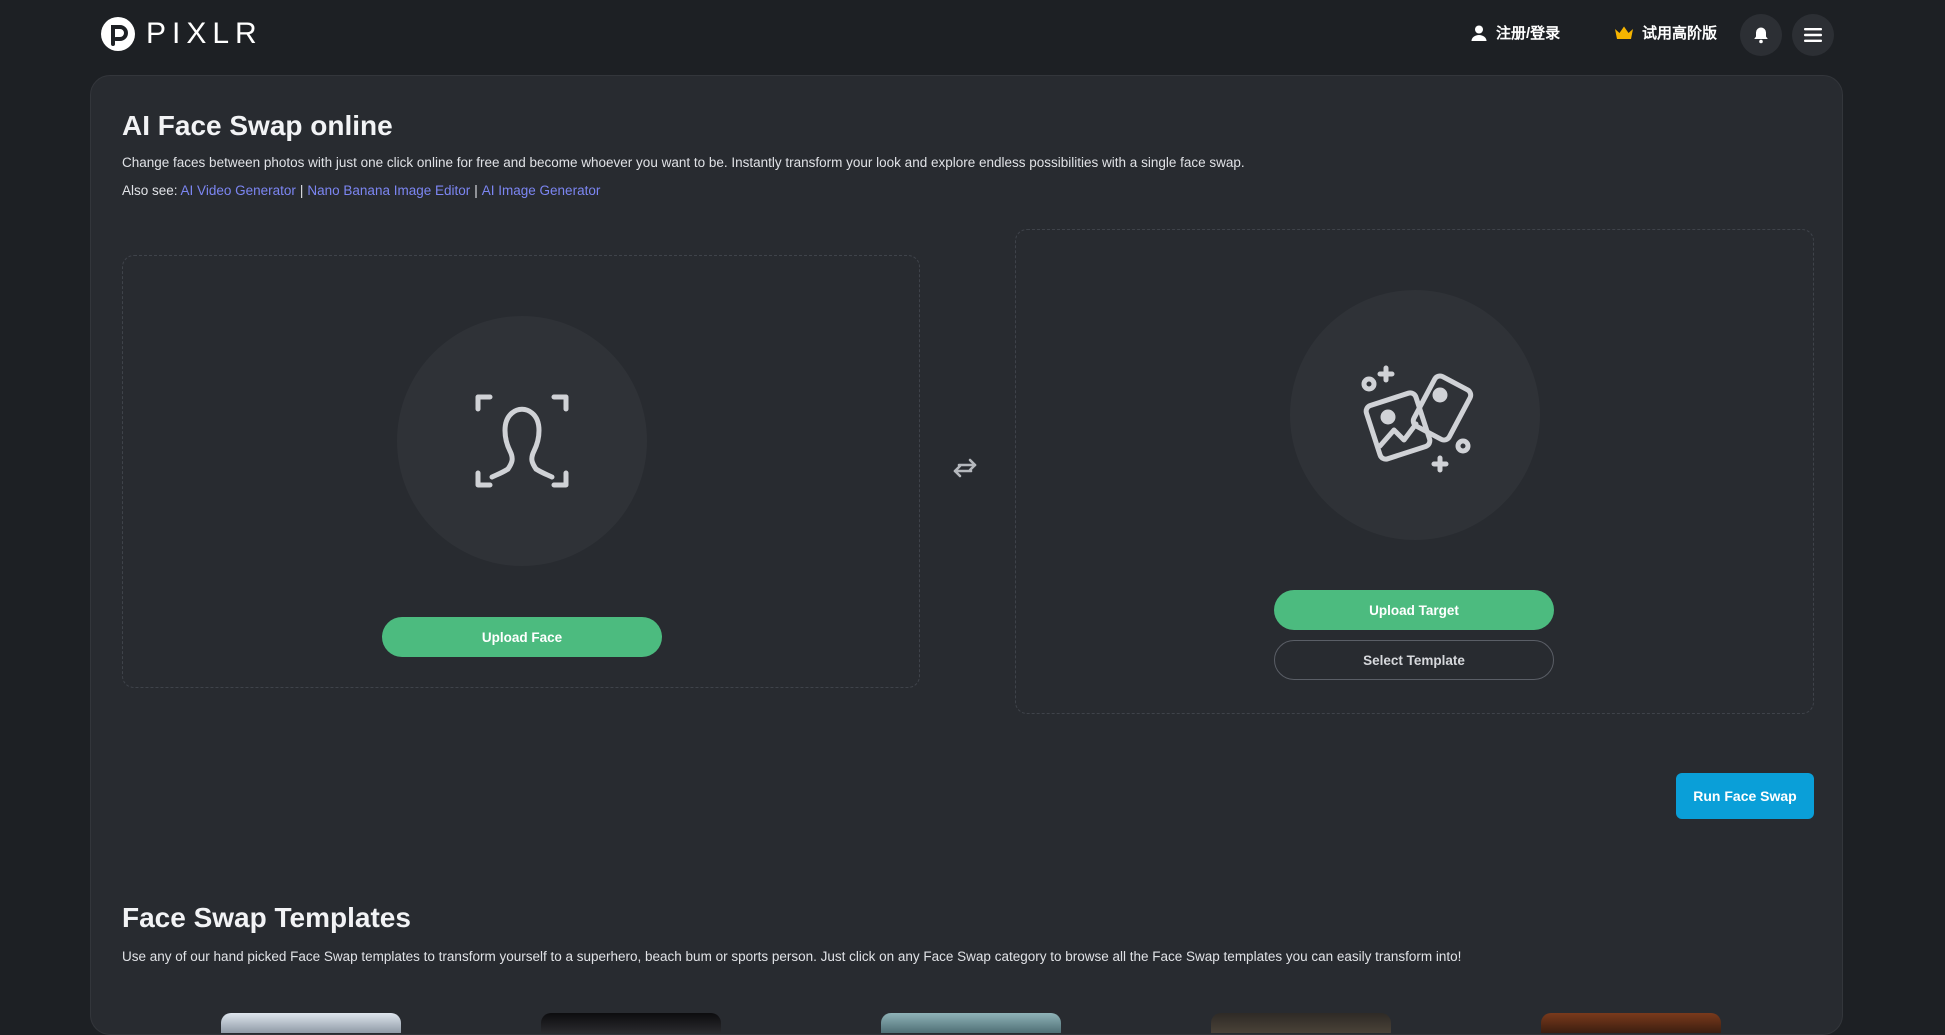 The height and width of the screenshot is (1035, 1945). I want to click on try-premium-link: 试用高阶版, so click(1665, 32).